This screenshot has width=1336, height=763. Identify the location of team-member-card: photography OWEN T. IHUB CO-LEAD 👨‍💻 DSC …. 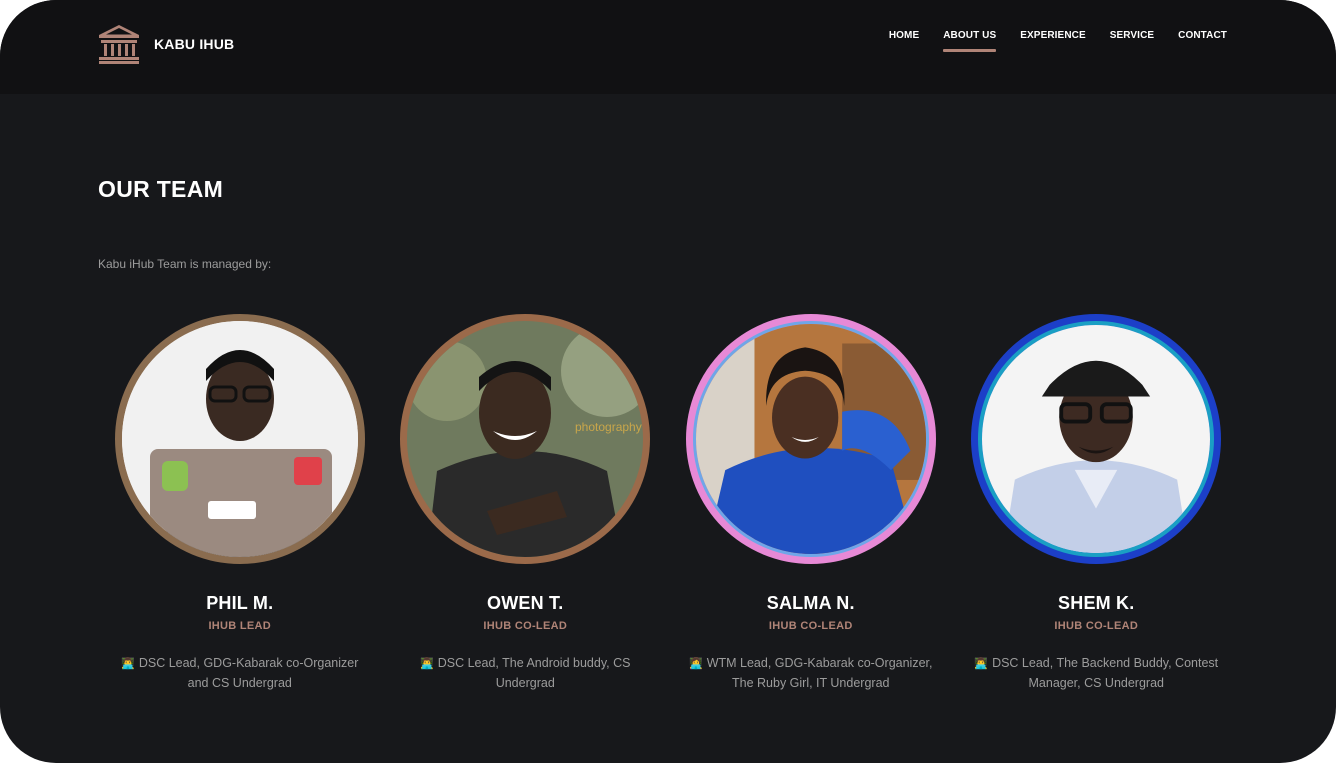
(526, 503).